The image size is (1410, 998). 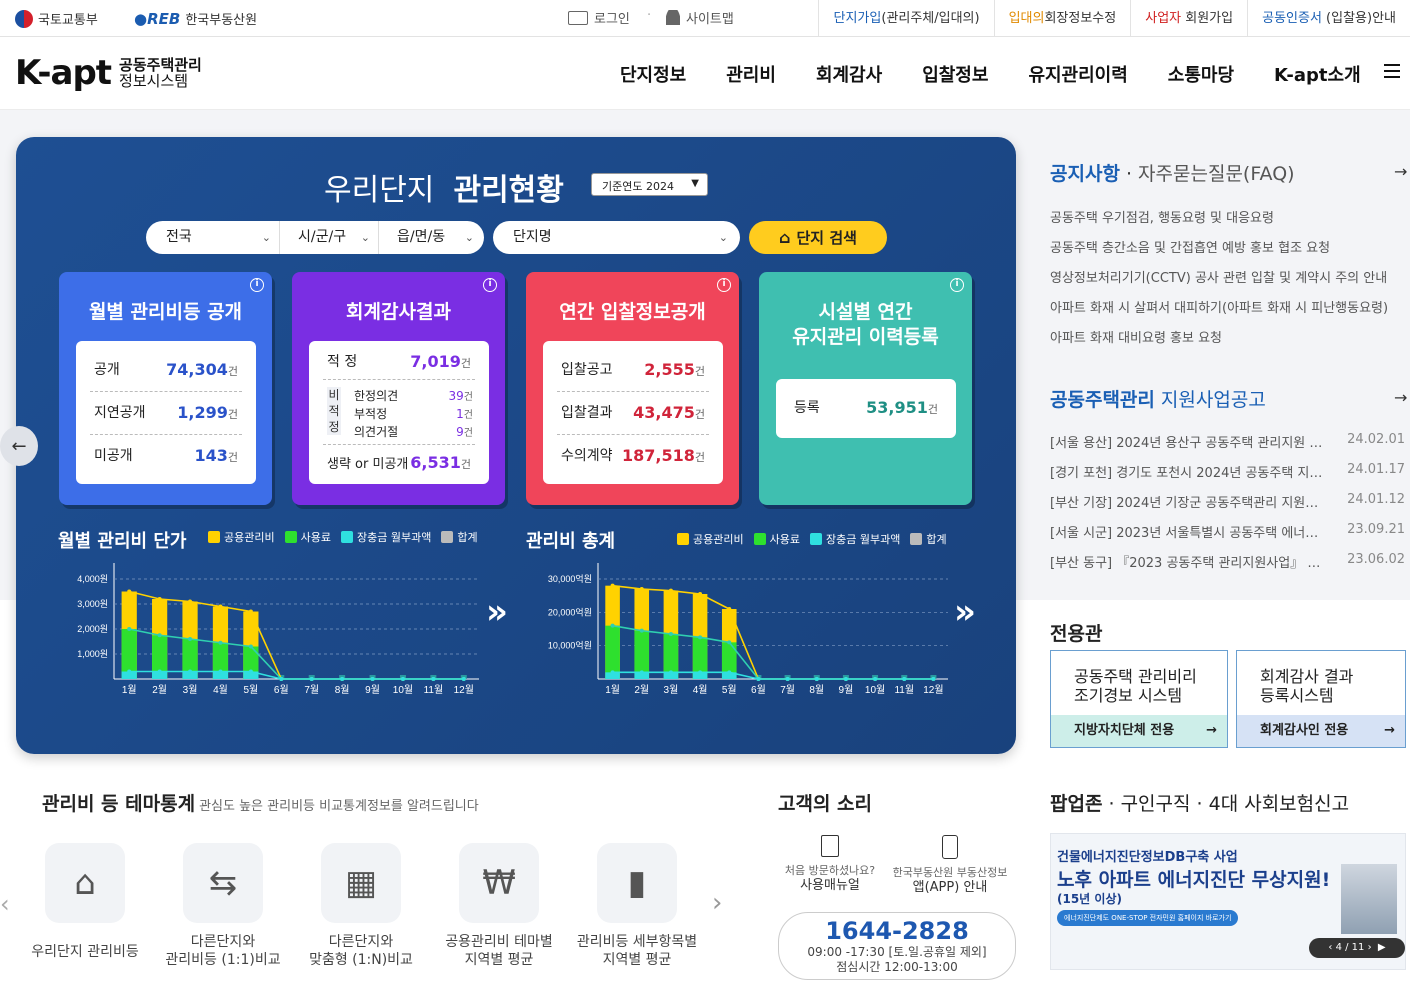 I want to click on main-nav: 단지정보 관리비 회계감사 입찰정보 유지관리이력 소통마당 K-apt소개, so click(x=990, y=74).